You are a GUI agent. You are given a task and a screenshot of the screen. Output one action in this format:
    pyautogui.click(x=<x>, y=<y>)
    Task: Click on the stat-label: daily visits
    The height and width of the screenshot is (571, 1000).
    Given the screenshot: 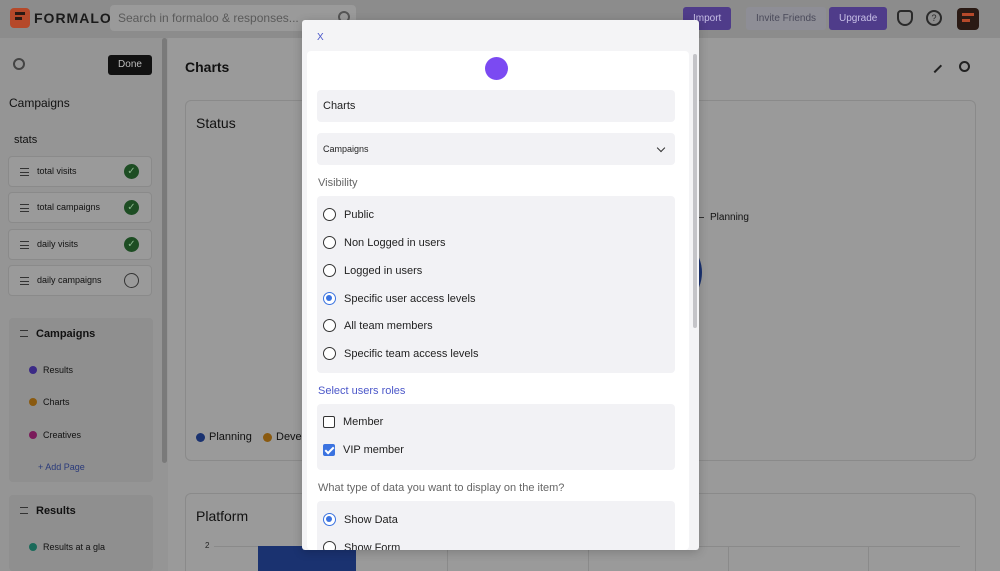 What is the action you would take?
    pyautogui.click(x=58, y=244)
    